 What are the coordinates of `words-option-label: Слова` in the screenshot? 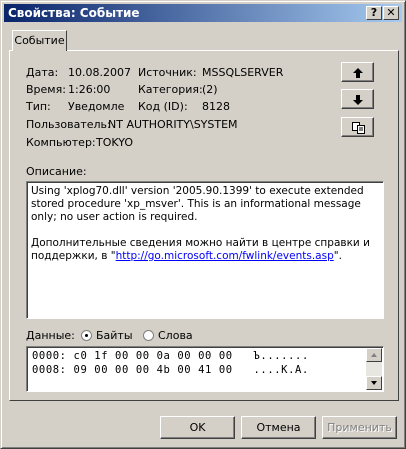 It's located at (175, 335).